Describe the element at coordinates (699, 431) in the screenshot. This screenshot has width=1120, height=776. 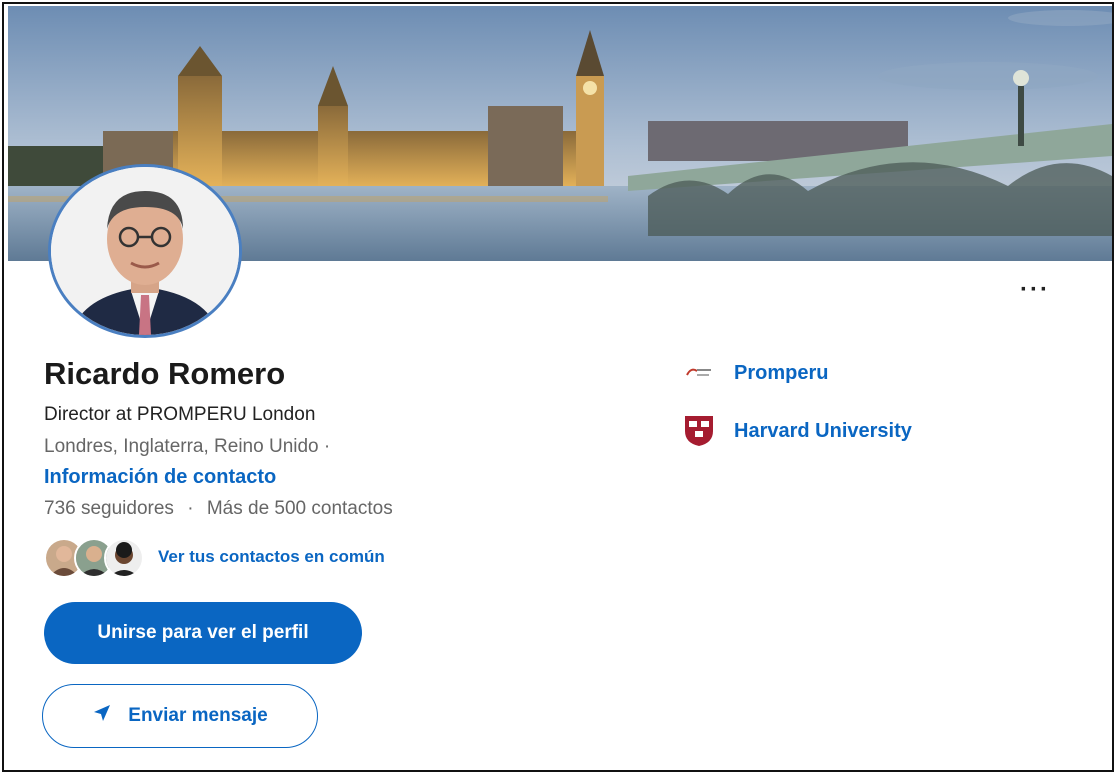
I see `harvard-shield-icon` at that location.